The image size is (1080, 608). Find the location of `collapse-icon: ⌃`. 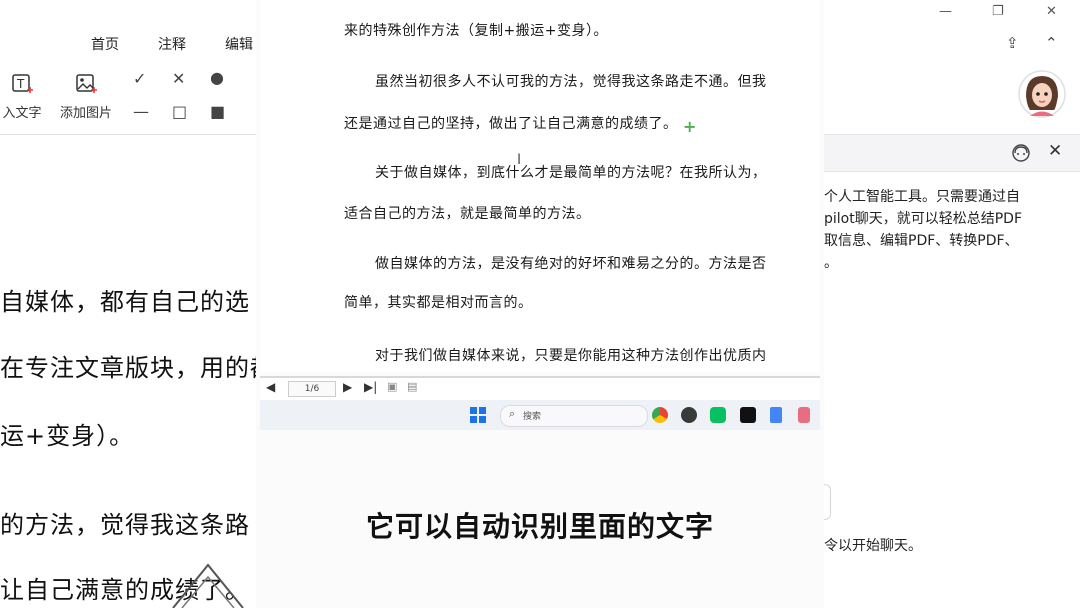

collapse-icon: ⌃ is located at coordinates (1051, 43).